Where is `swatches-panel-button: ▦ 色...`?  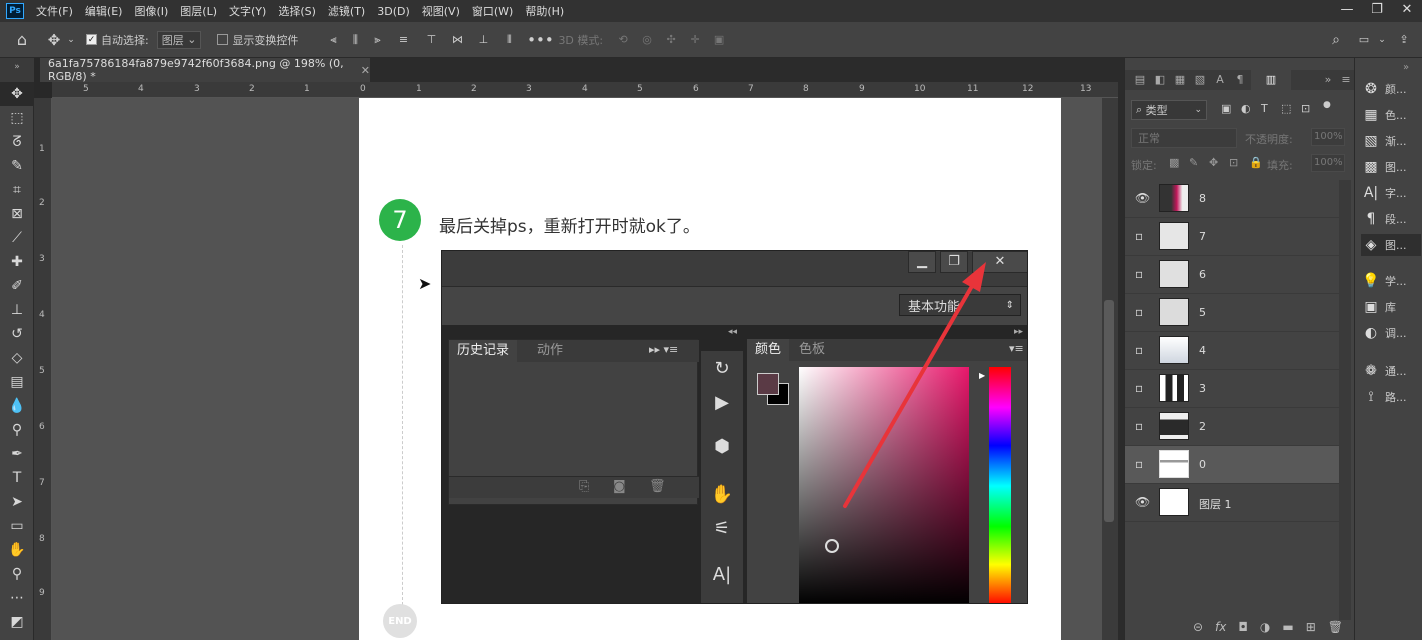 swatches-panel-button: ▦ 色... is located at coordinates (1391, 115).